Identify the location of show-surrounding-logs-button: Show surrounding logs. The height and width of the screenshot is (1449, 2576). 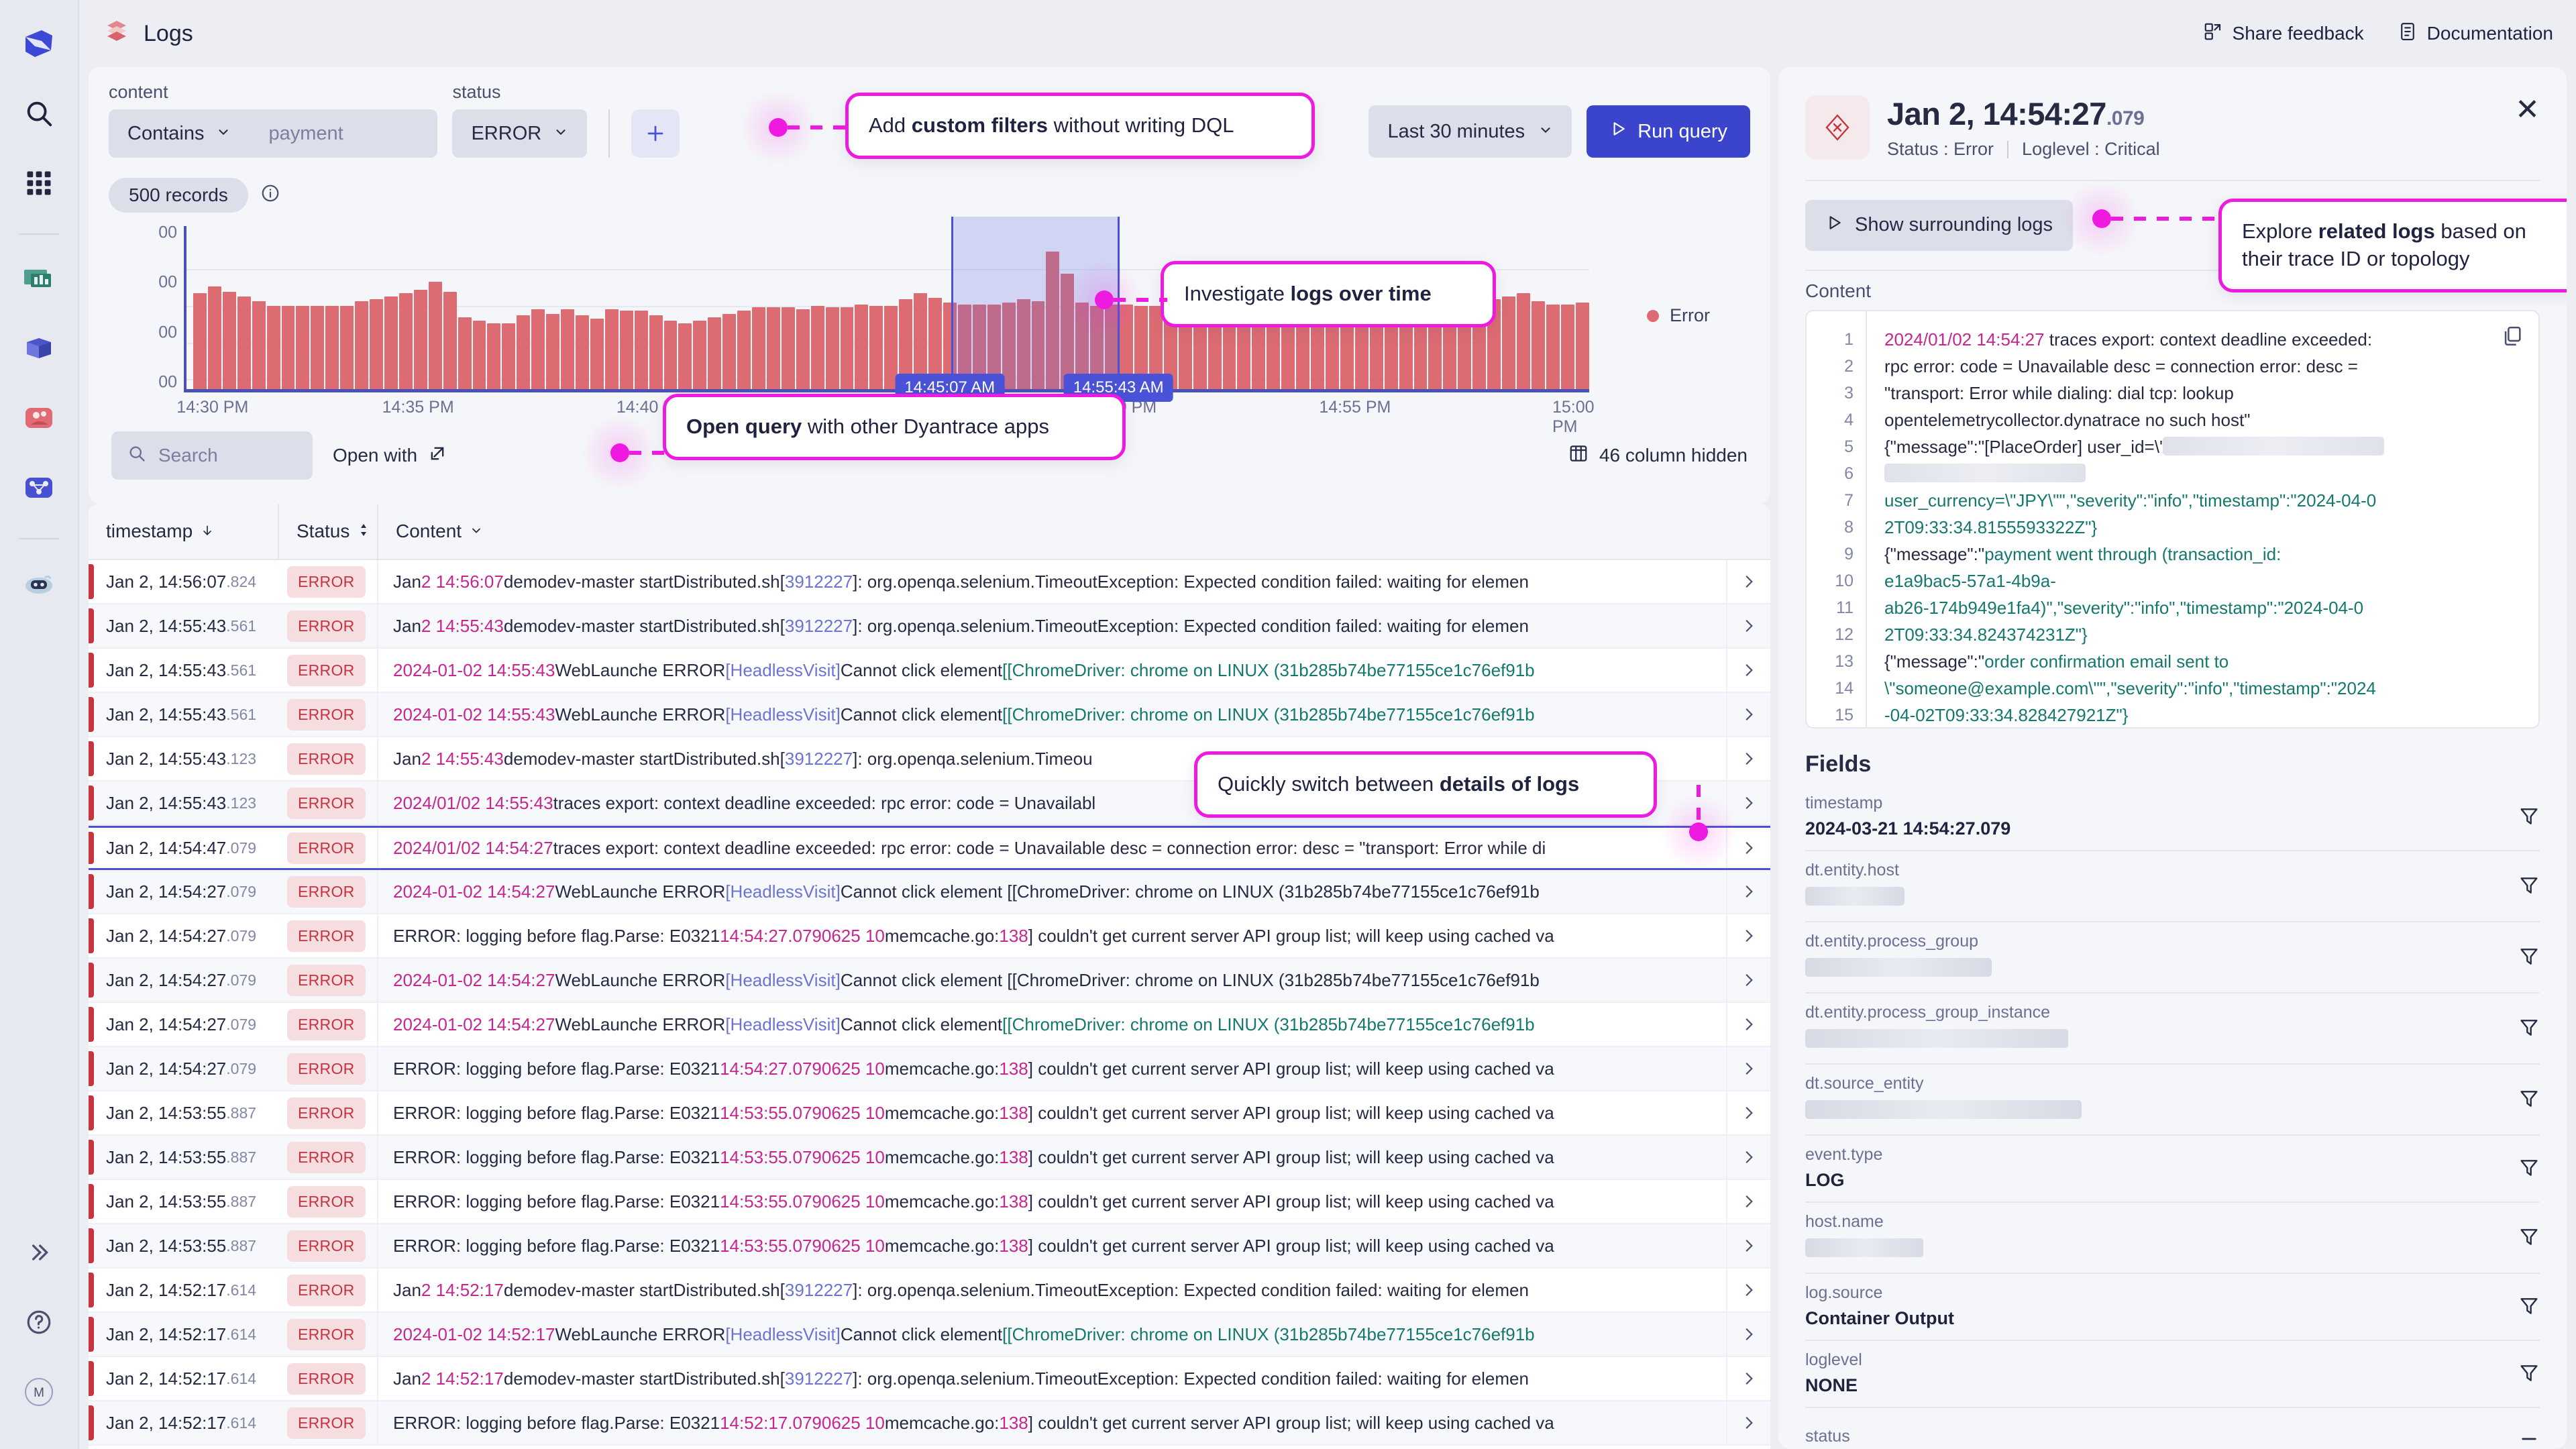
(1939, 225).